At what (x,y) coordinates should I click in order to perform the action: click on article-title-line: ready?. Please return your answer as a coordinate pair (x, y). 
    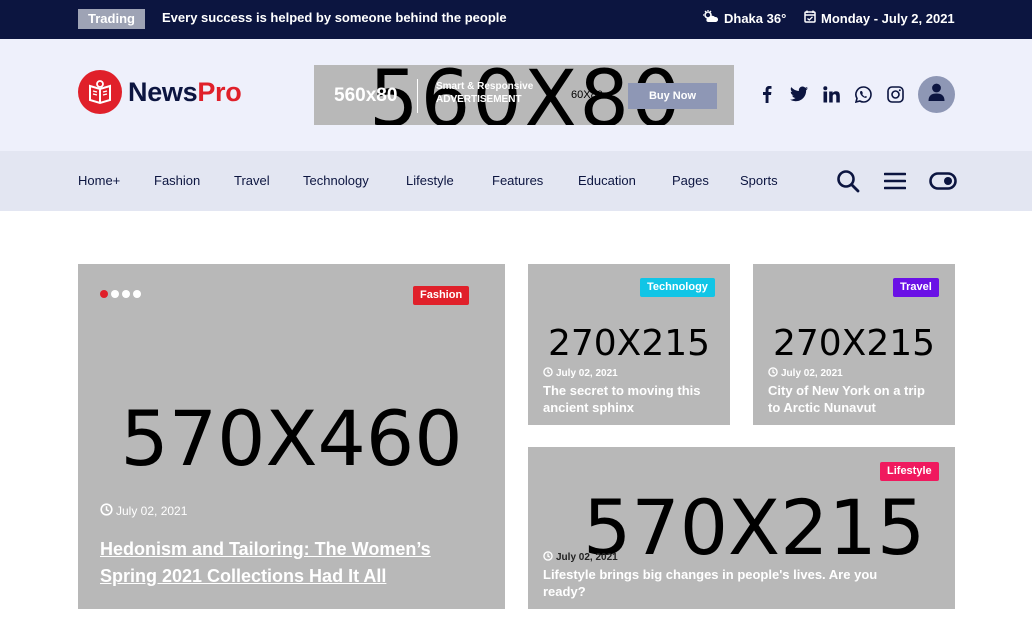
    Looking at the image, I should click on (564, 591).